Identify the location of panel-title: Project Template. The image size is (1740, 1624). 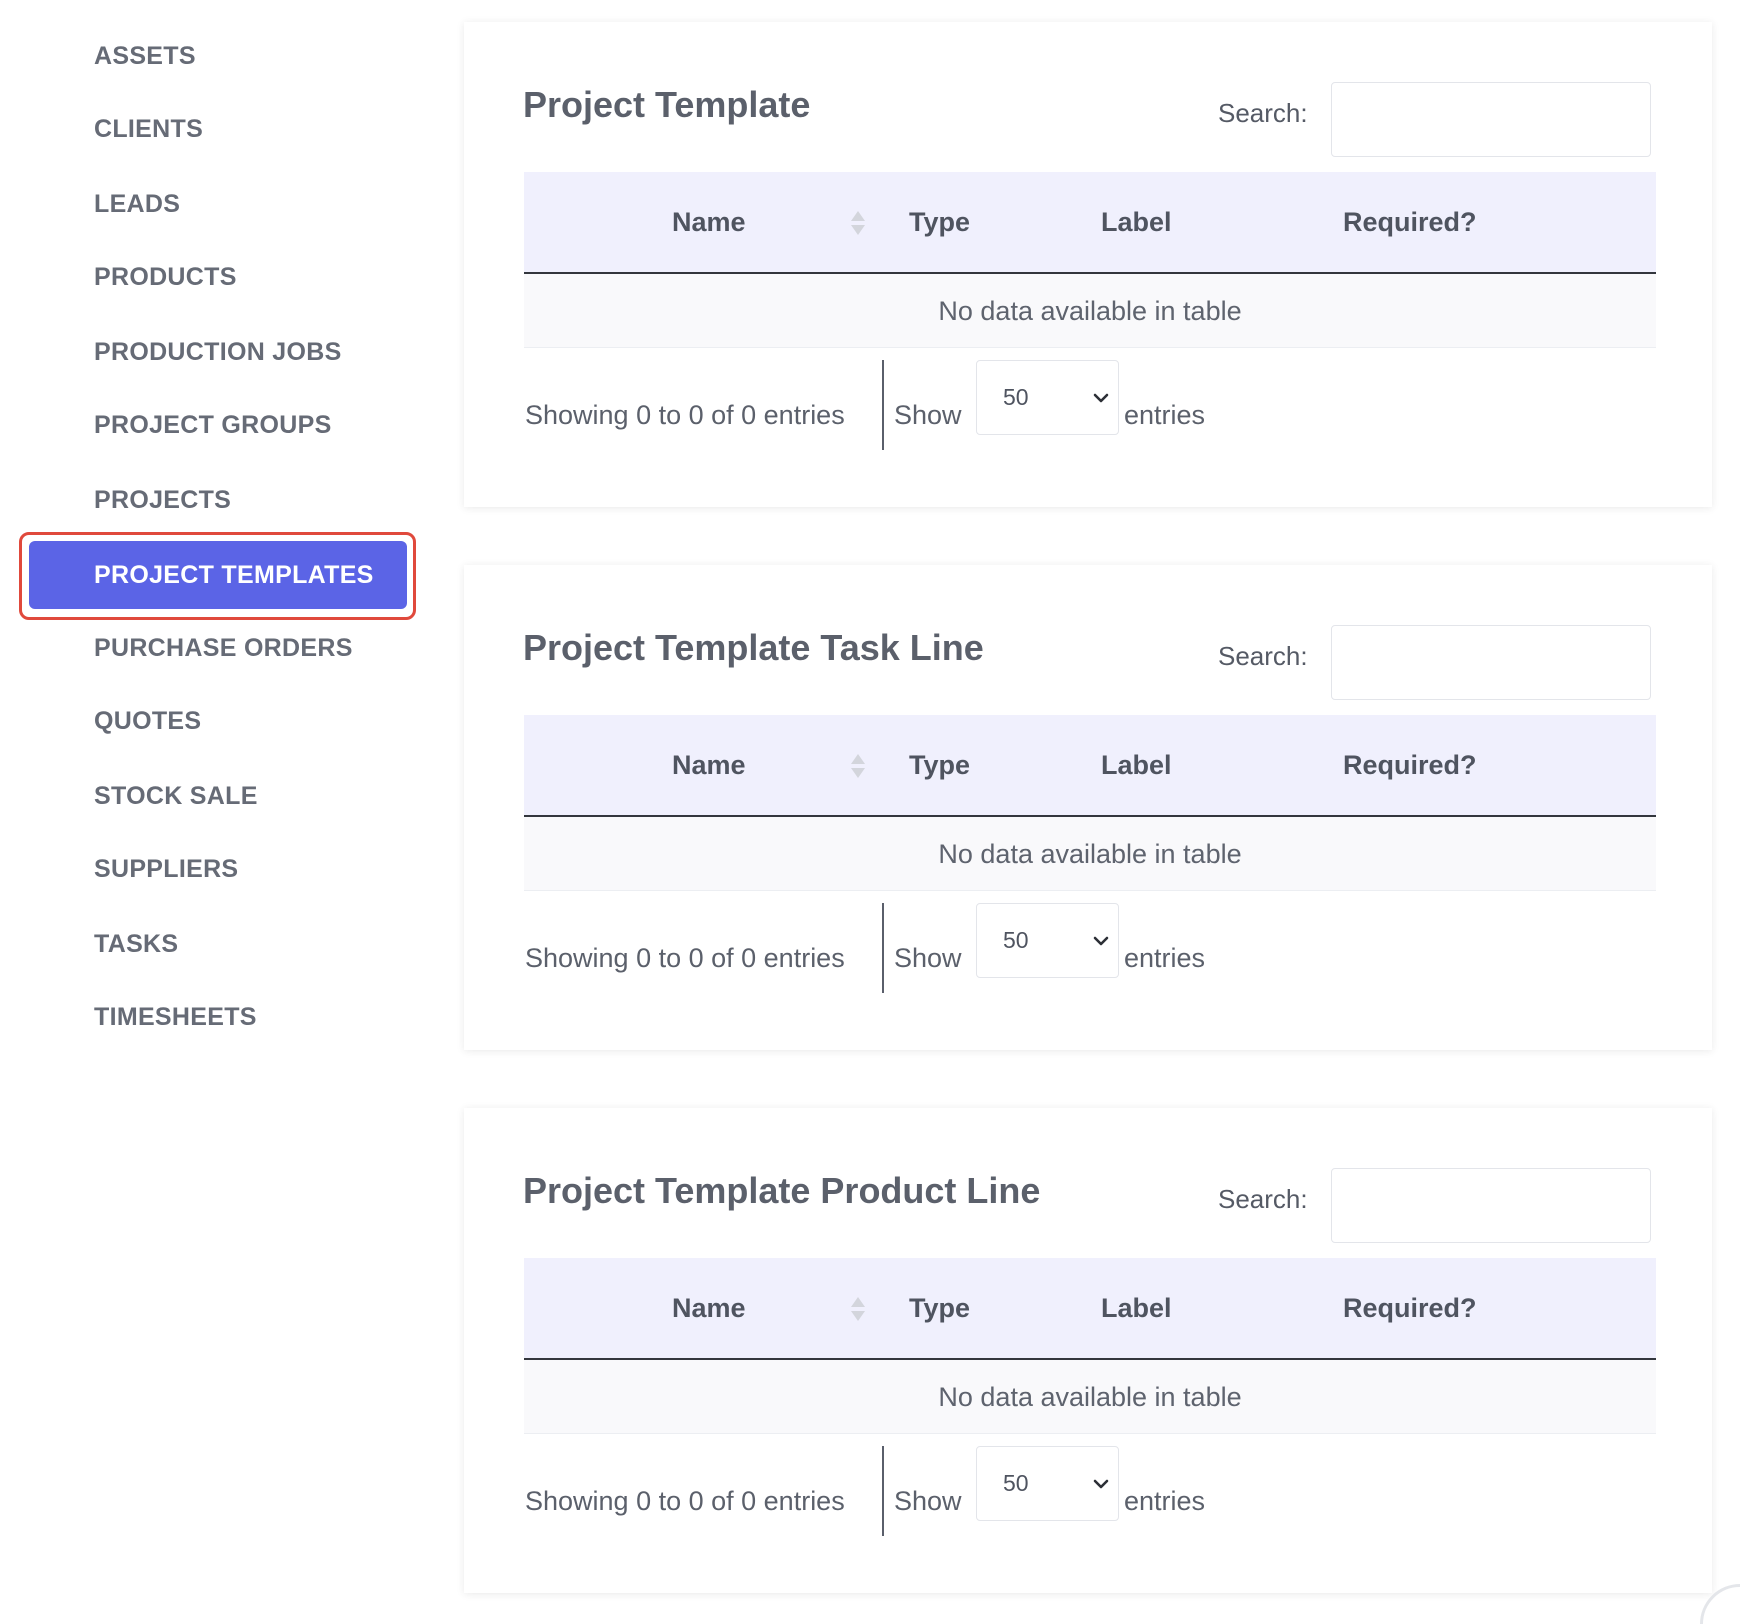
(667, 104).